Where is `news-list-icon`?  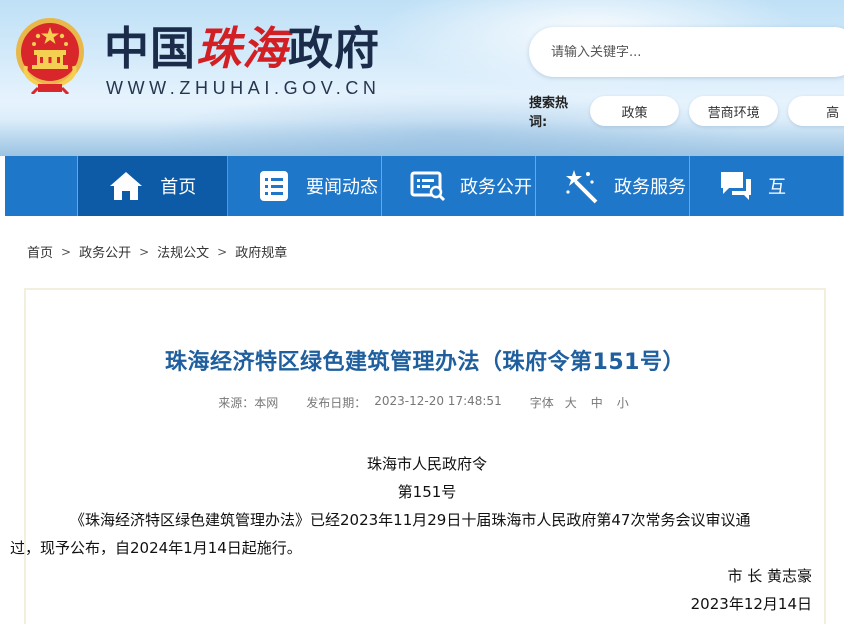
news-list-icon is located at coordinates (274, 186).